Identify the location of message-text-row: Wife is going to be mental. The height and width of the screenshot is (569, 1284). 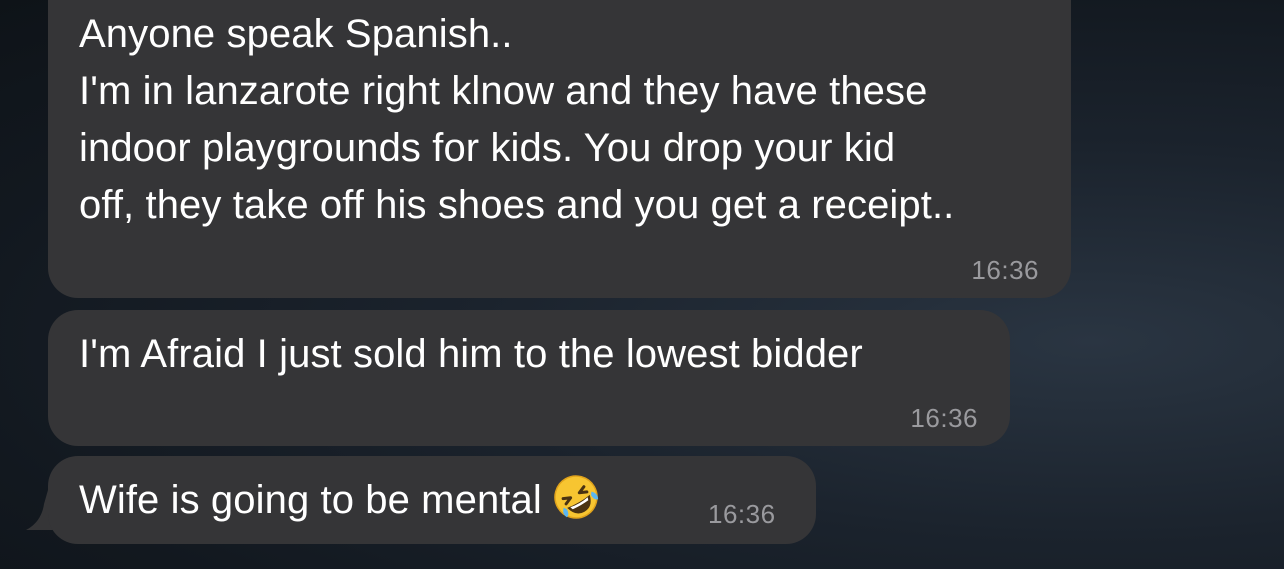
(447, 500).